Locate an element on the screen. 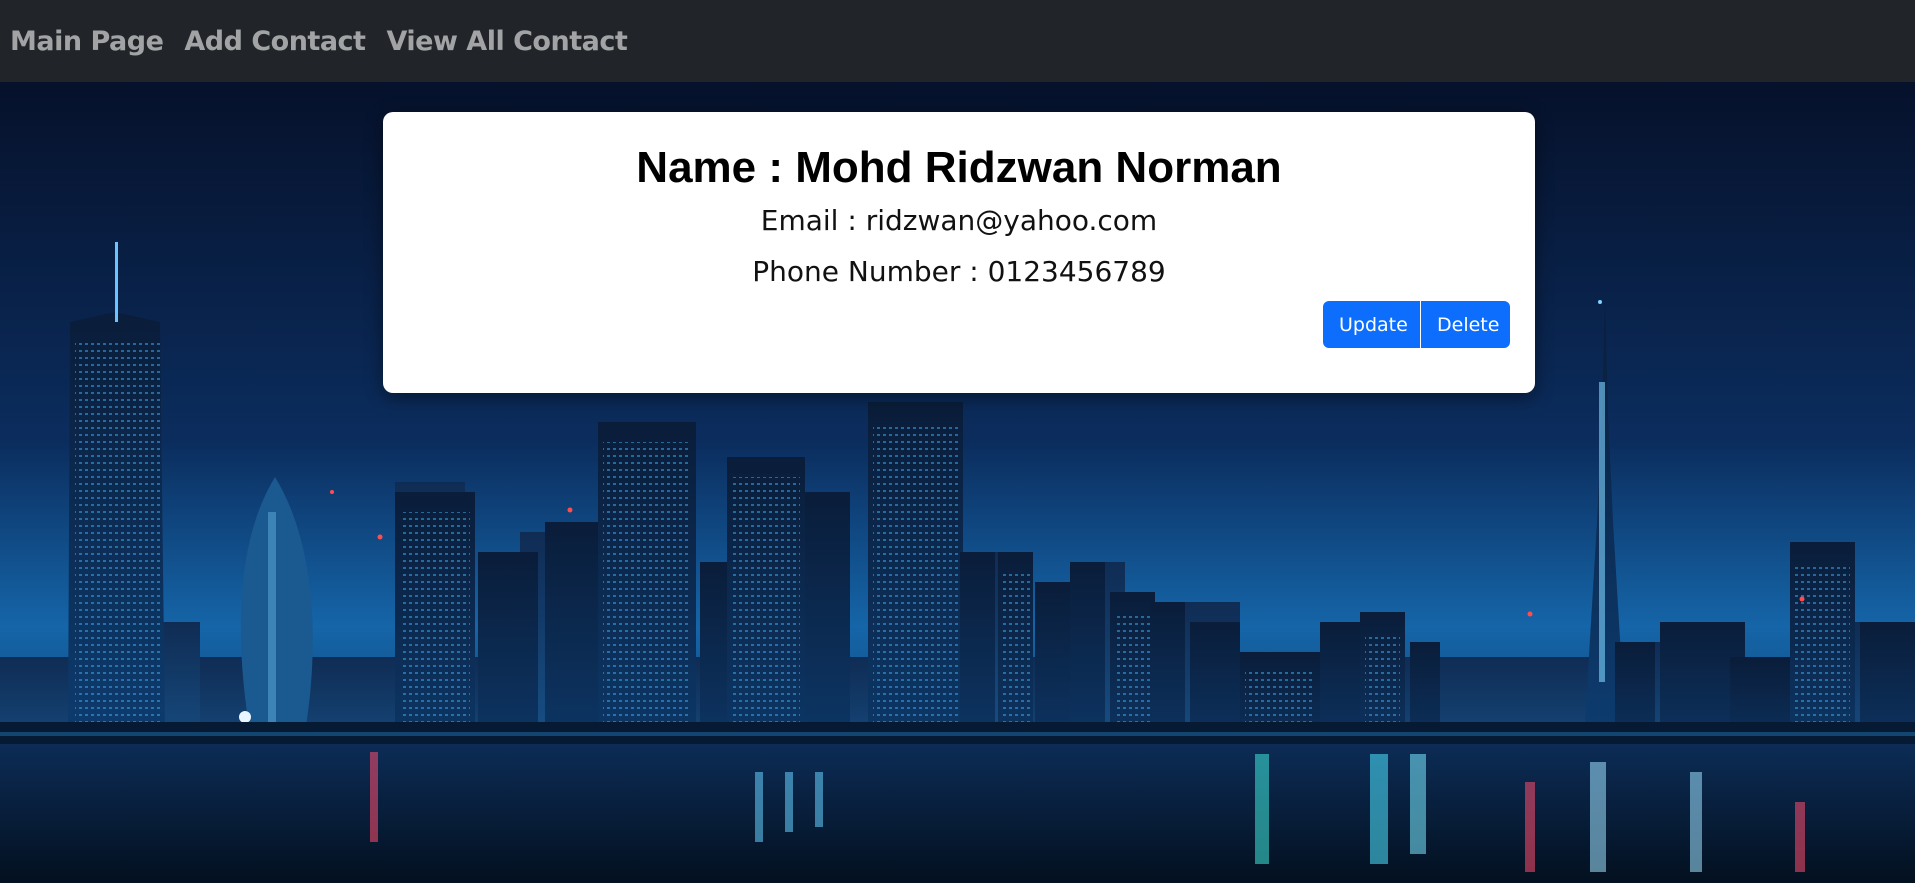 The image size is (1915, 883). name-value: Mohd Ridzwan Norman is located at coordinates (1038, 167).